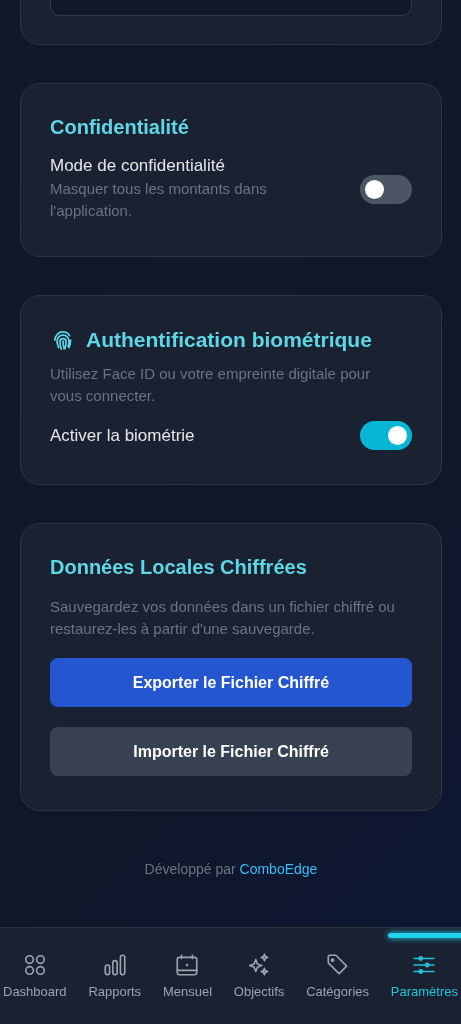  What do you see at coordinates (120, 127) in the screenshot?
I see `section-title: Confidentialité` at bounding box center [120, 127].